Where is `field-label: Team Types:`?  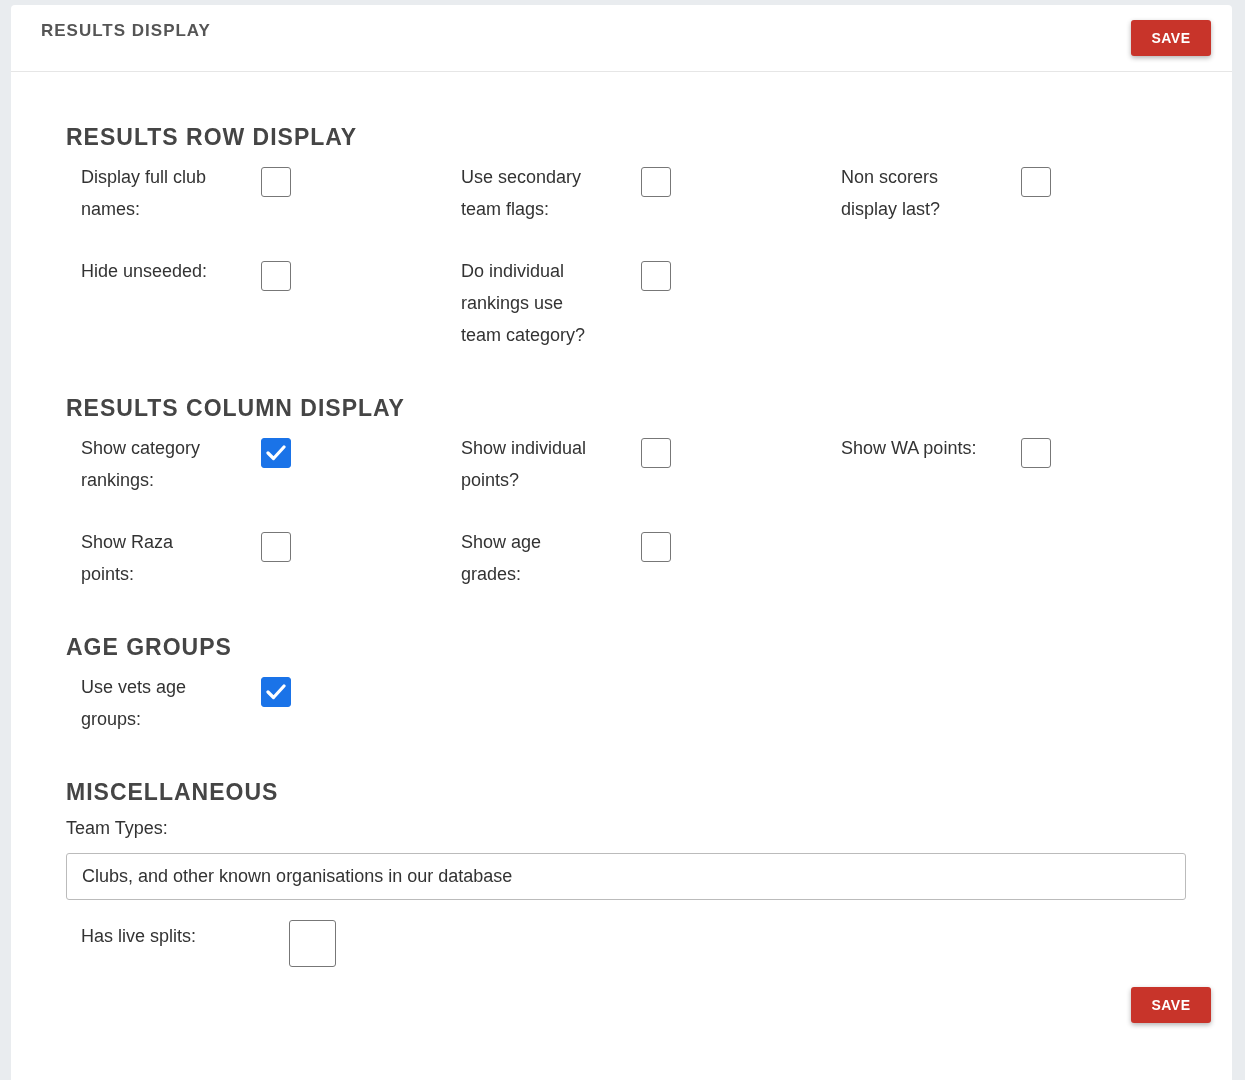 field-label: Team Types: is located at coordinates (117, 828).